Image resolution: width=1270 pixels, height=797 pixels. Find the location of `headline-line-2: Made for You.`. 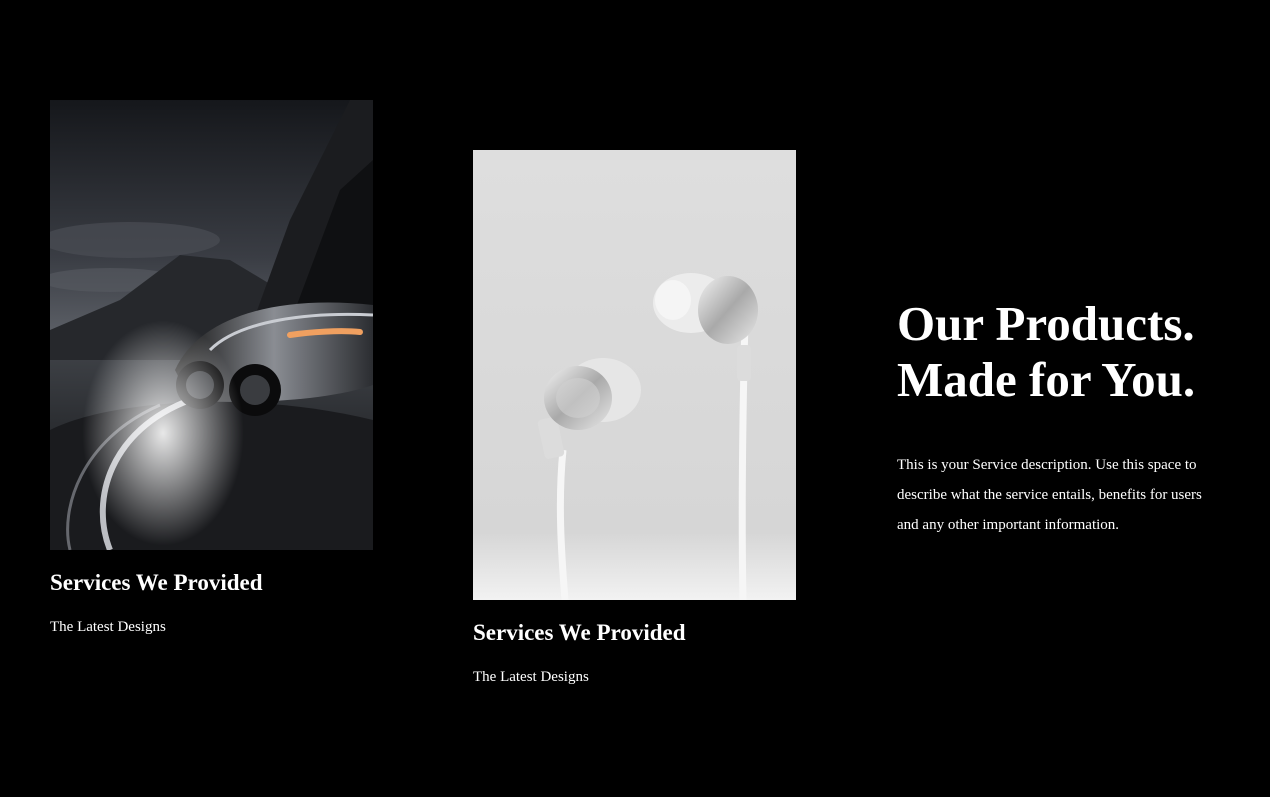

headline-line-2: Made for You. is located at coordinates (1046, 379).